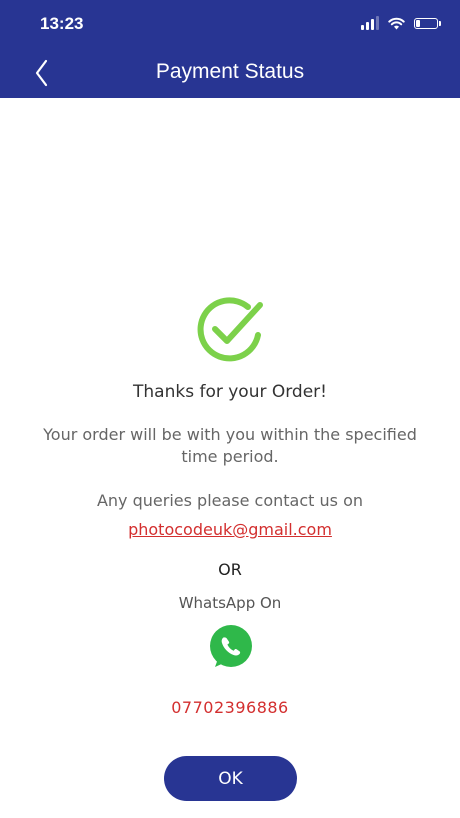 This screenshot has height=818, width=460. Describe the element at coordinates (427, 23) in the screenshot. I see `battery-icon` at that location.